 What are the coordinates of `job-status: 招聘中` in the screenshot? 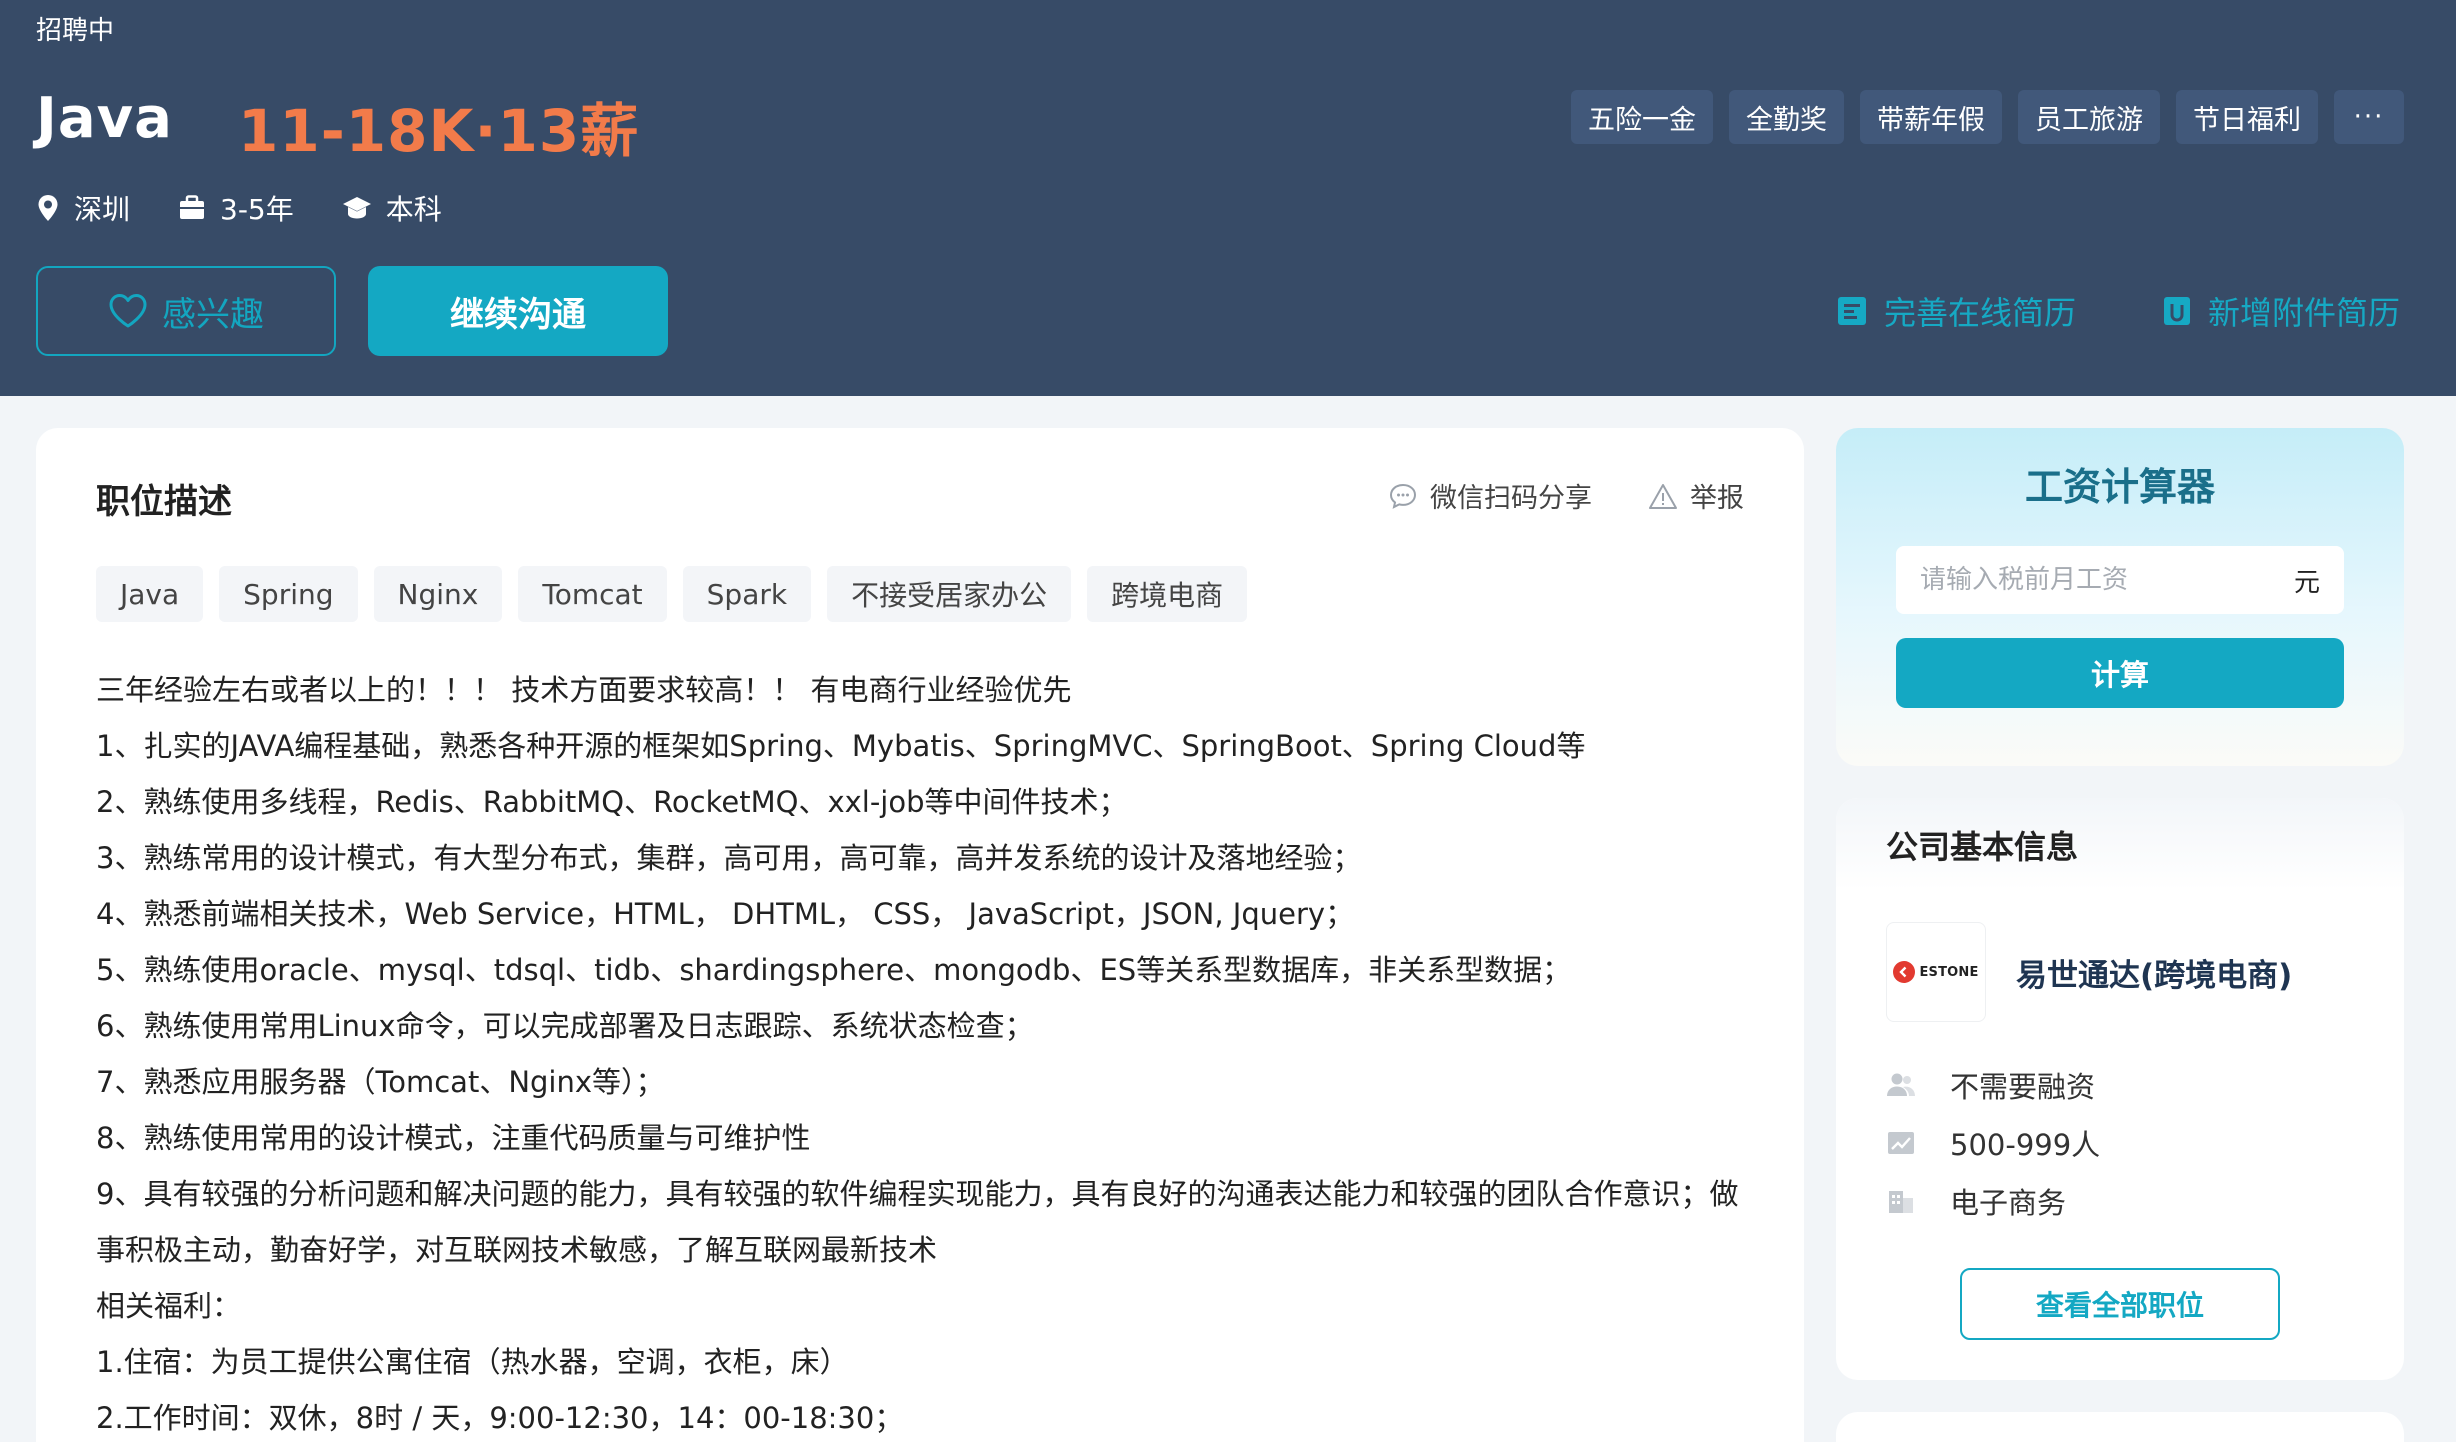 It's located at (75, 31).